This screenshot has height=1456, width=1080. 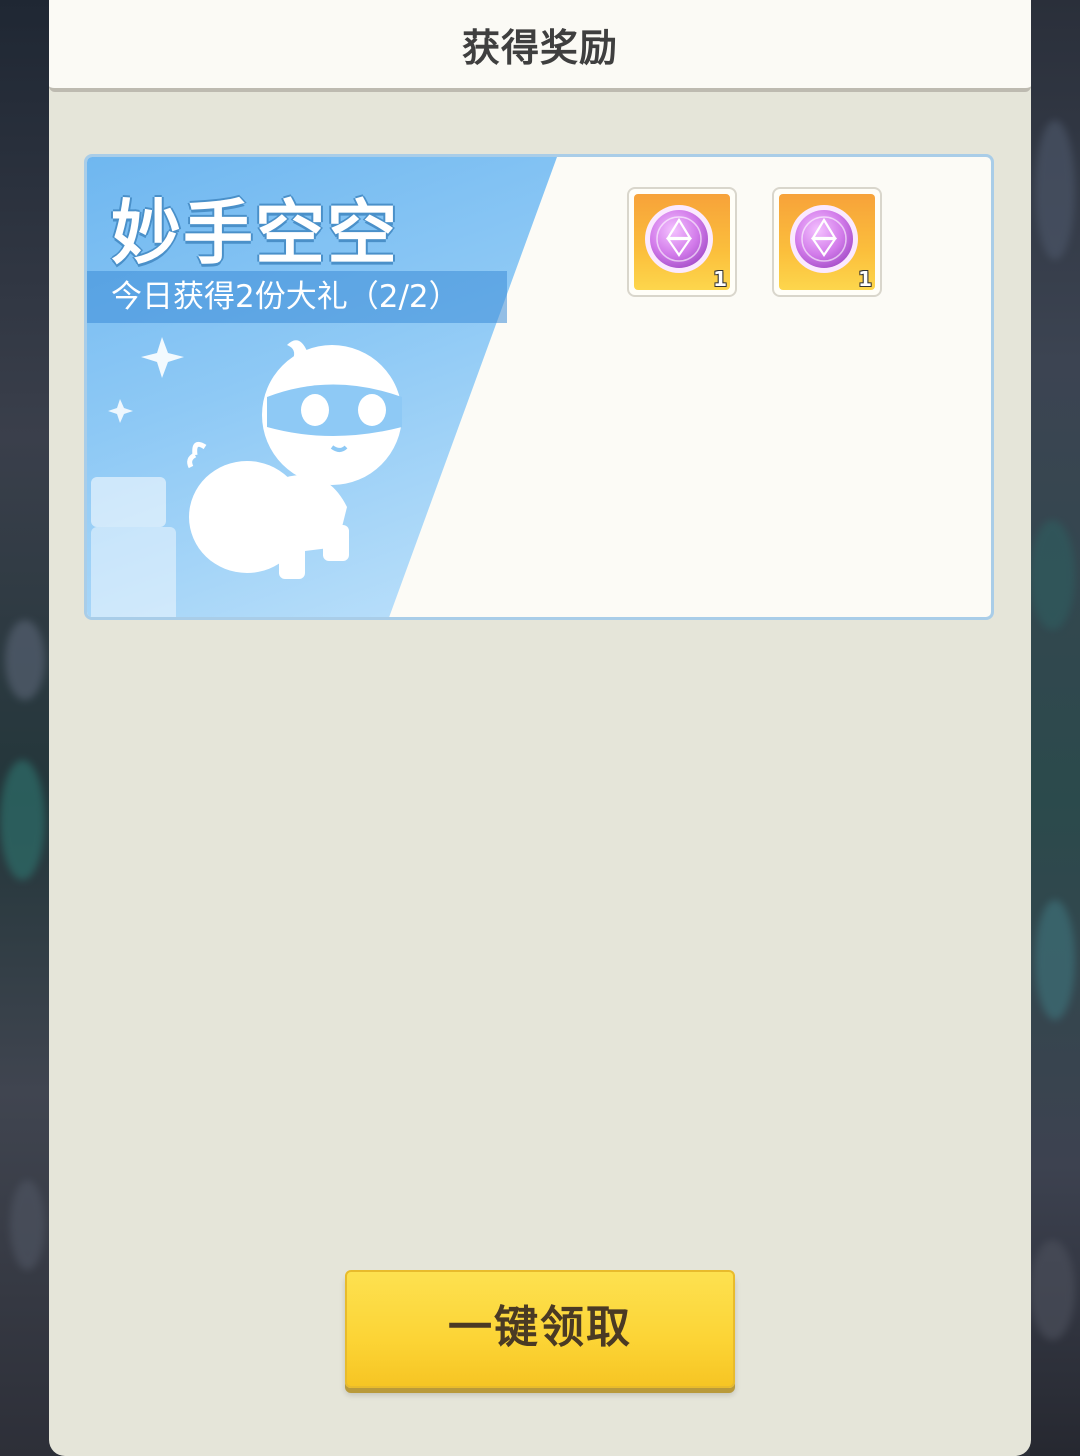 I want to click on dialog-title: 获得奖励, so click(x=539, y=48).